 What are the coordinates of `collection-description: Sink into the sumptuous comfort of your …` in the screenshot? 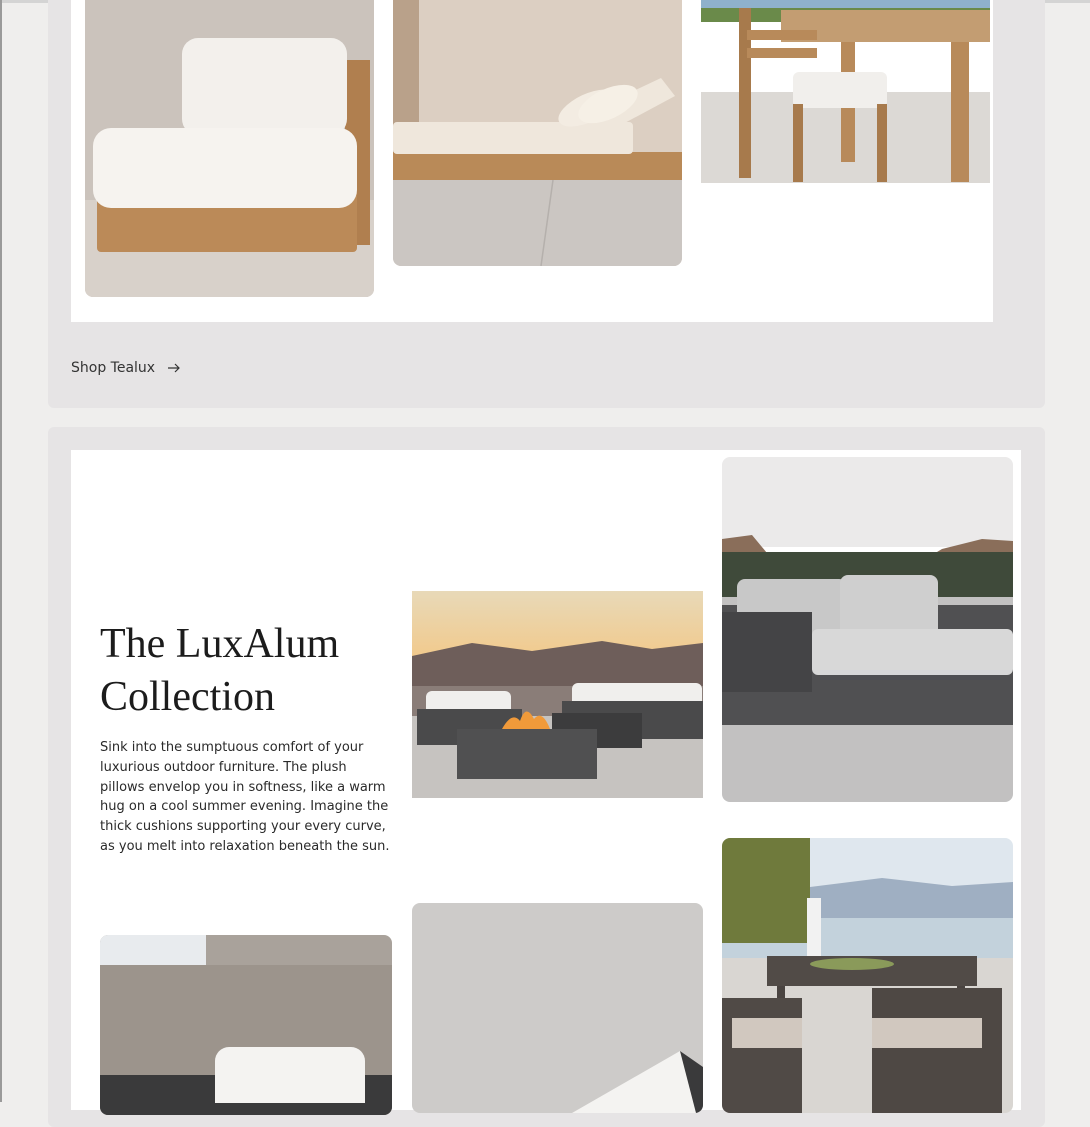 It's located at (245, 797).